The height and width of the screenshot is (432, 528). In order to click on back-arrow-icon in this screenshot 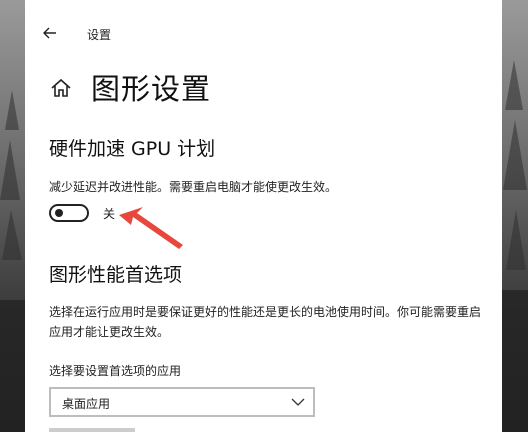, I will do `click(49, 33)`.